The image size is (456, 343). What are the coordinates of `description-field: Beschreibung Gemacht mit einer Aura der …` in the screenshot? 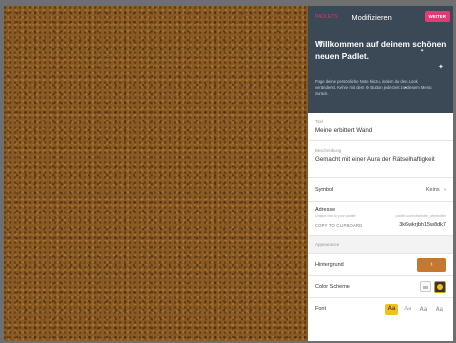 It's located at (380, 159).